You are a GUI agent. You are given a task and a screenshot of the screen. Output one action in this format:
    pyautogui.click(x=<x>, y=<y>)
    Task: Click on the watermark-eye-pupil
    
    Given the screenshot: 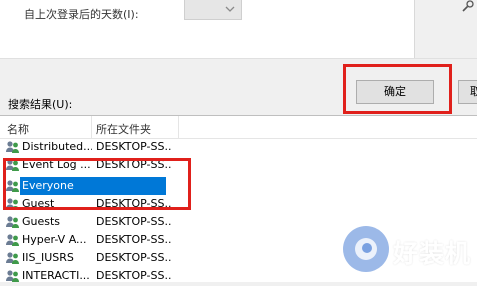 What is the action you would take?
    pyautogui.click(x=367, y=248)
    